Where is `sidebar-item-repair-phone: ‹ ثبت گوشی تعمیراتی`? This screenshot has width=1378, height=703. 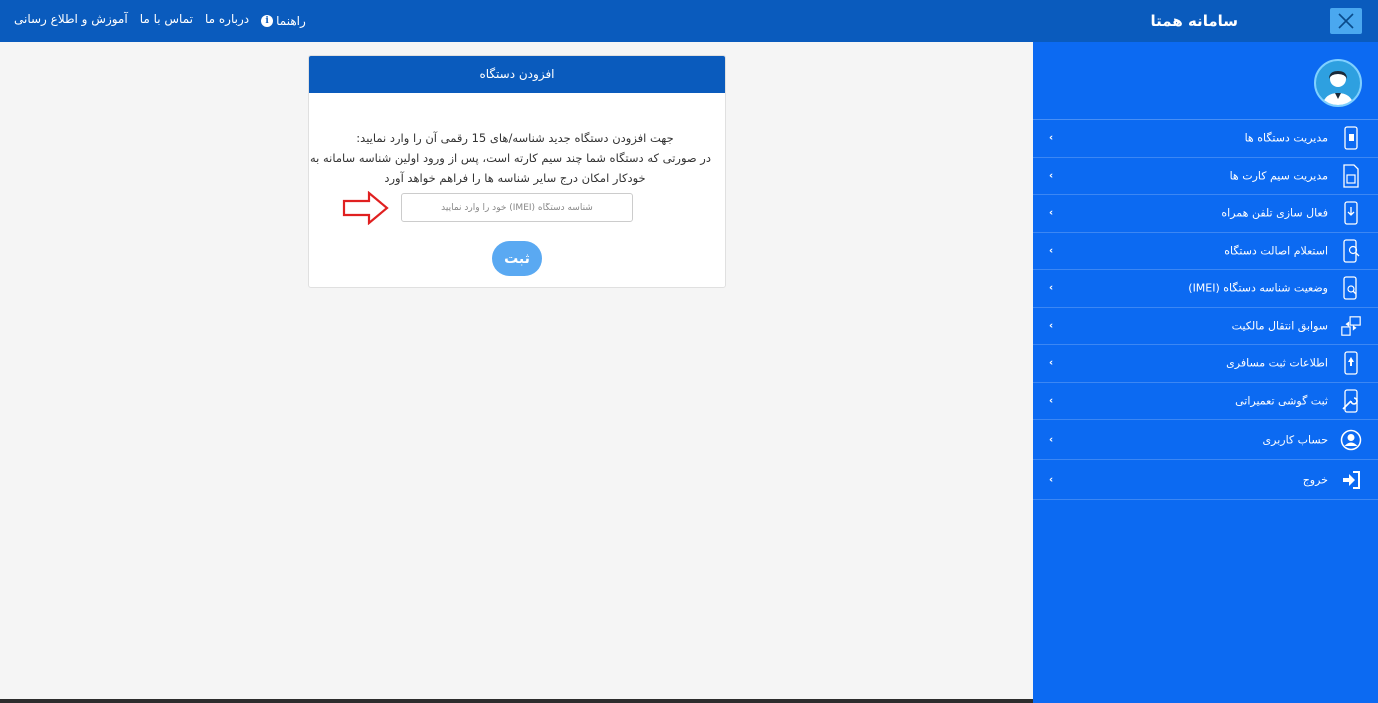
sidebar-item-repair-phone: ‹ ثبت گوشی تعمیراتی is located at coordinates (1205, 401).